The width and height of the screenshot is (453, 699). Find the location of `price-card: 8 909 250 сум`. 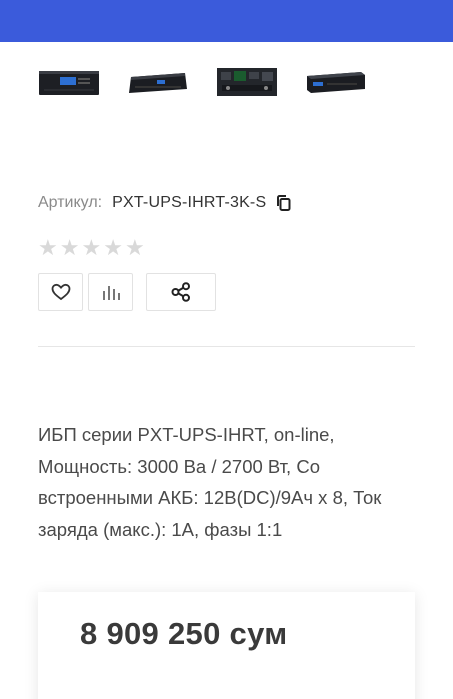

price-card: 8 909 250 сум is located at coordinates (226, 645).